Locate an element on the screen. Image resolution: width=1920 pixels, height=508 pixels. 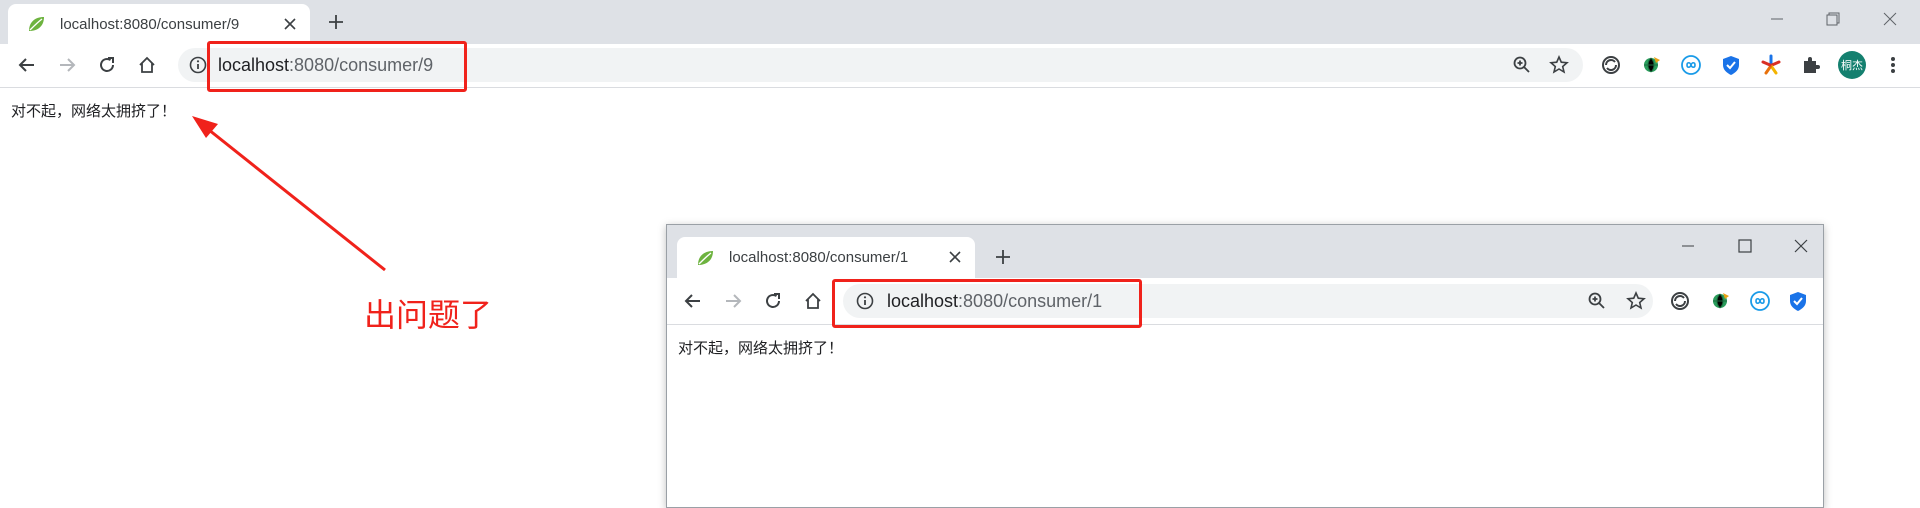
tab-active: localhost:8080/consumer/9 is located at coordinates (159, 24).